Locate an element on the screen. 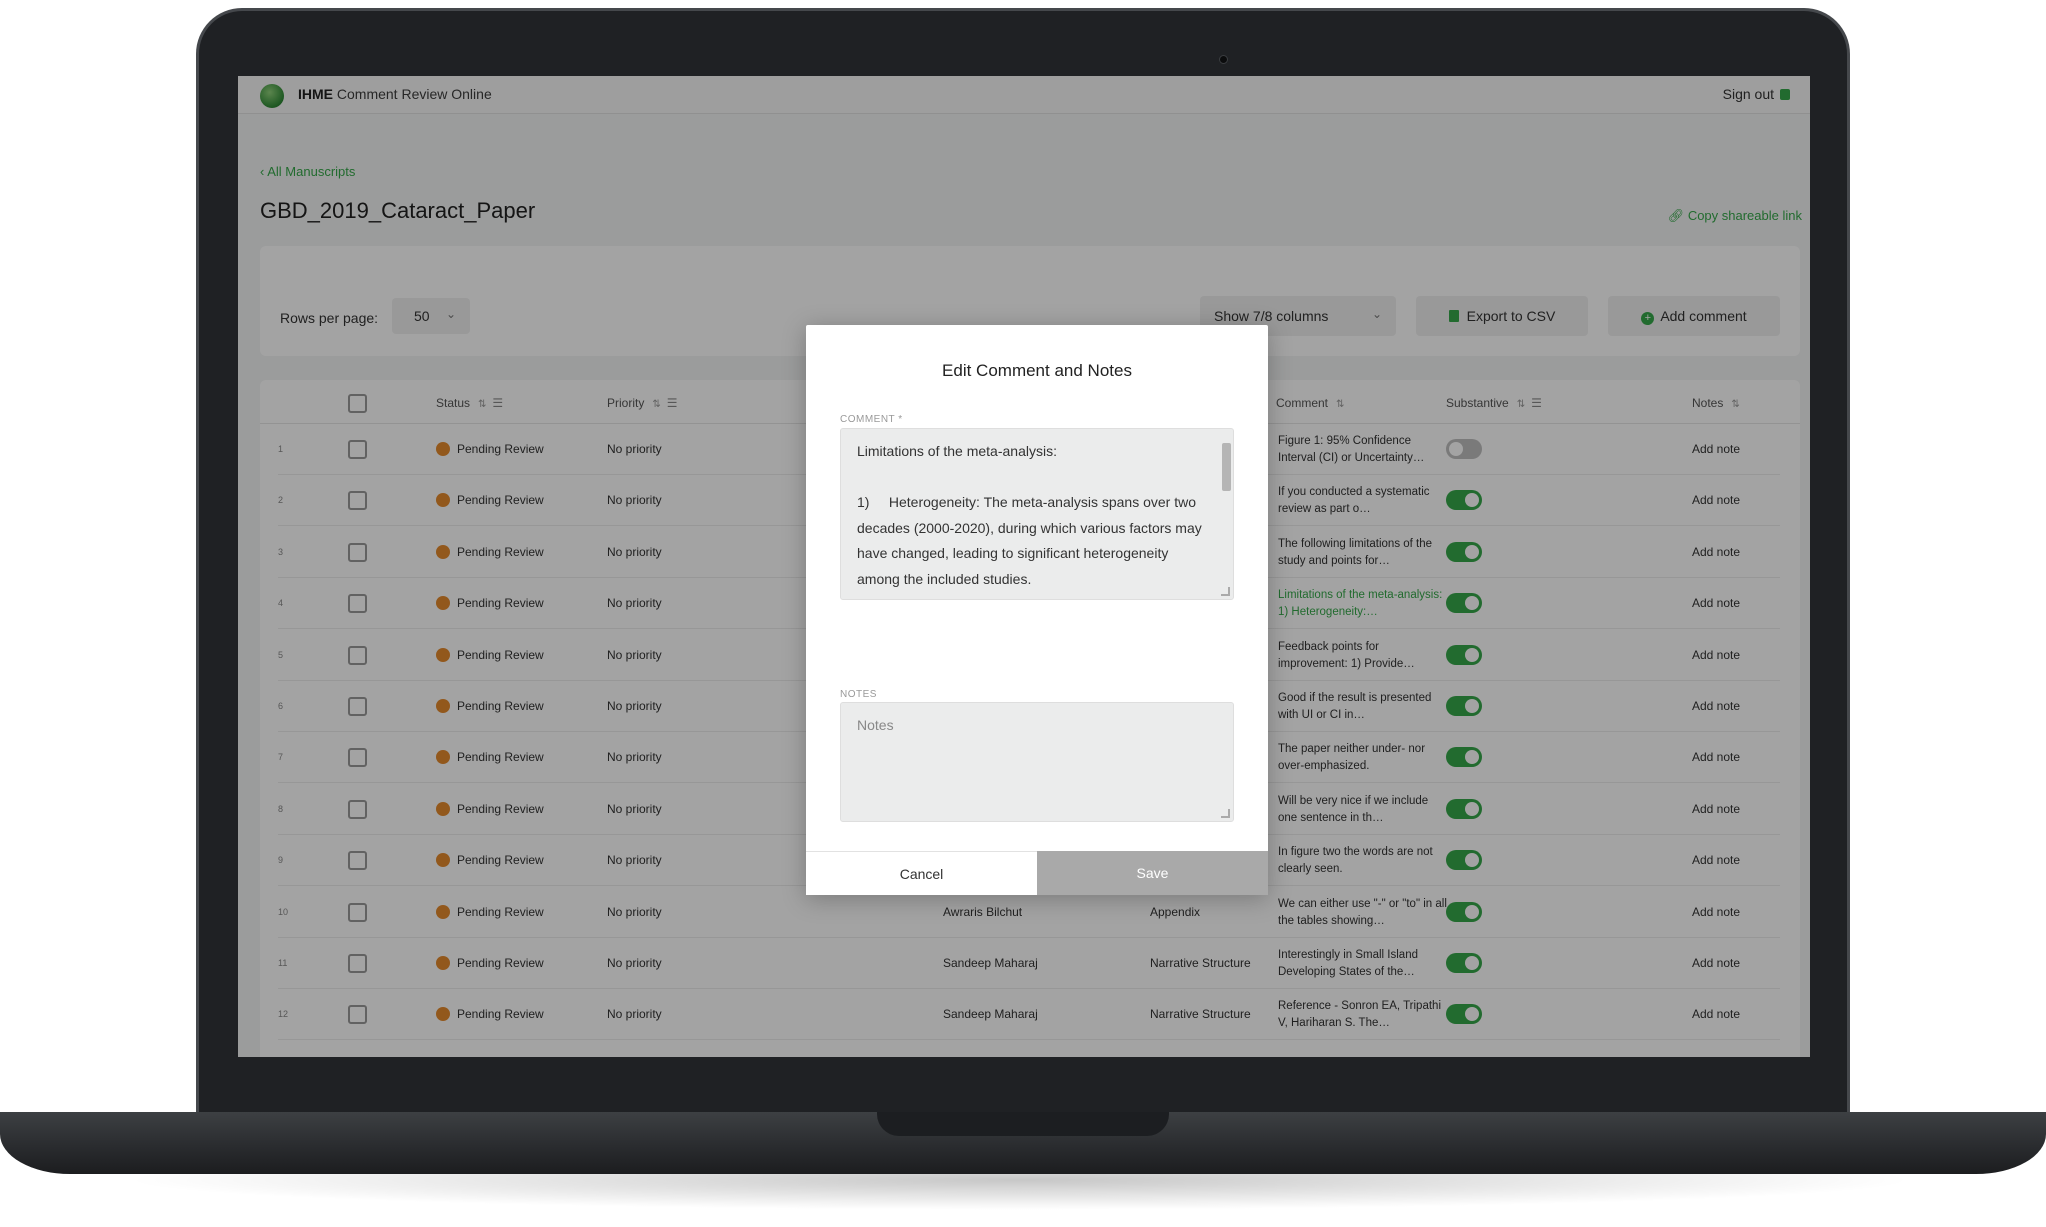 The height and width of the screenshot is (1227, 2046). notes-field-label: NOTES is located at coordinates (858, 694).